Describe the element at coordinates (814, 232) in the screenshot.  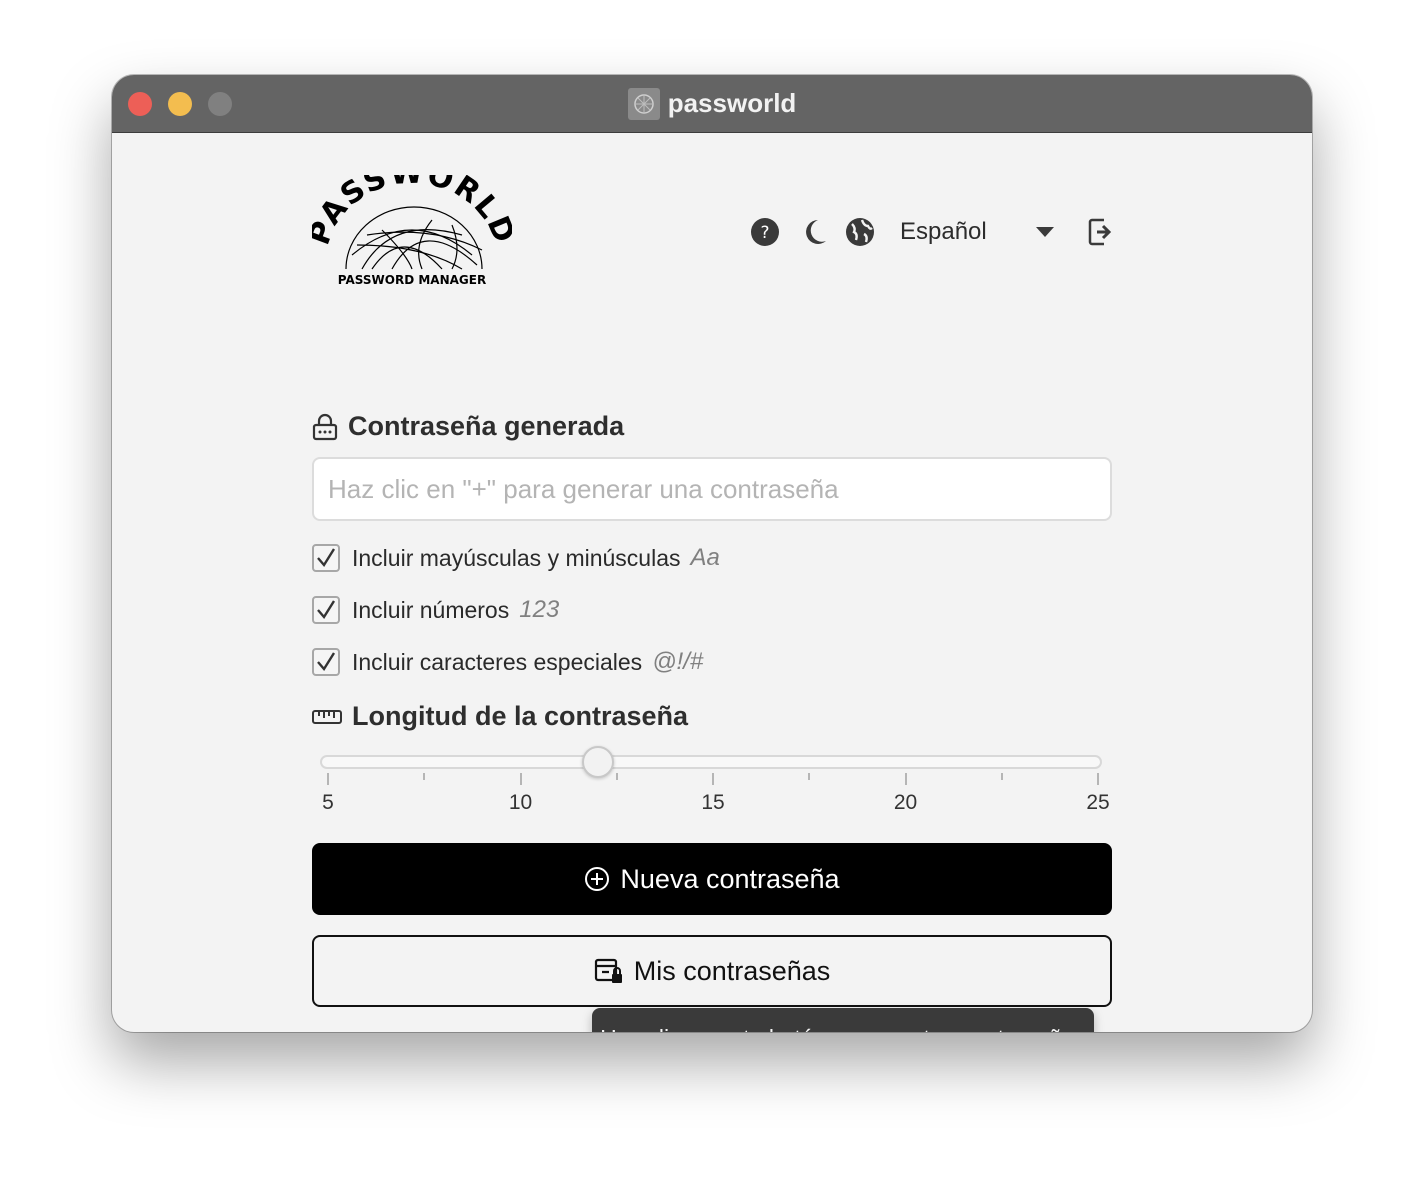
I see `moon-icon` at that location.